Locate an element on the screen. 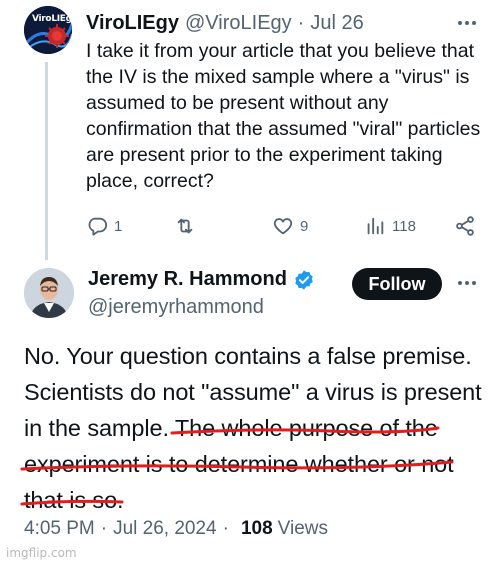  views-icon is located at coordinates (375, 226).